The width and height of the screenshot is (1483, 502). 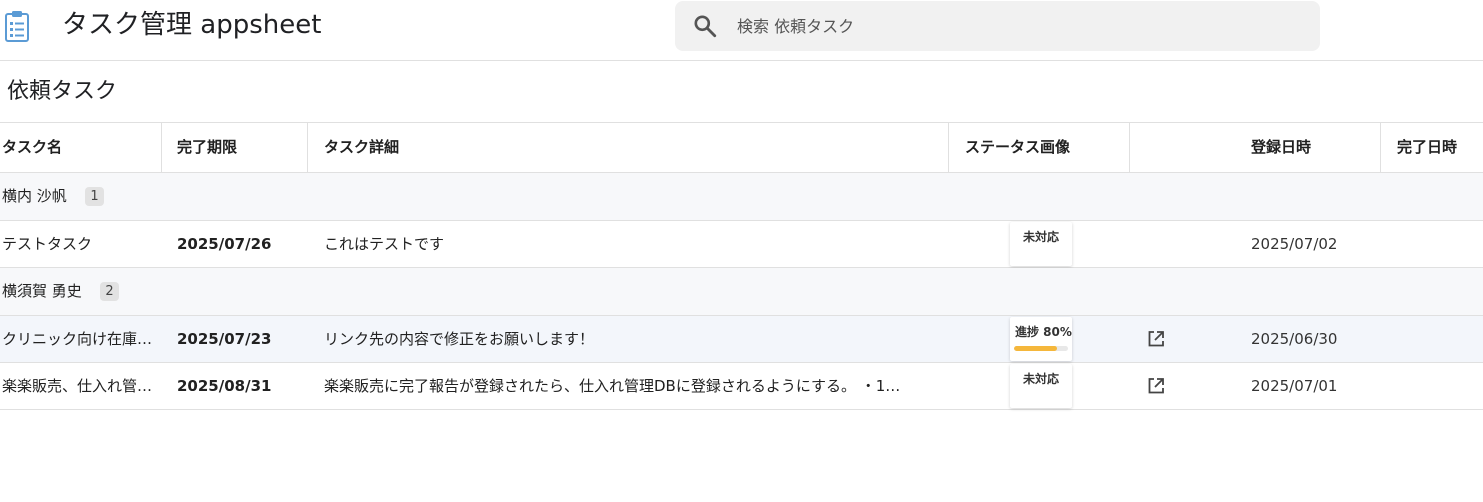 What do you see at coordinates (224, 244) in the screenshot?
I see `due-date-cell: 2025/07/26` at bounding box center [224, 244].